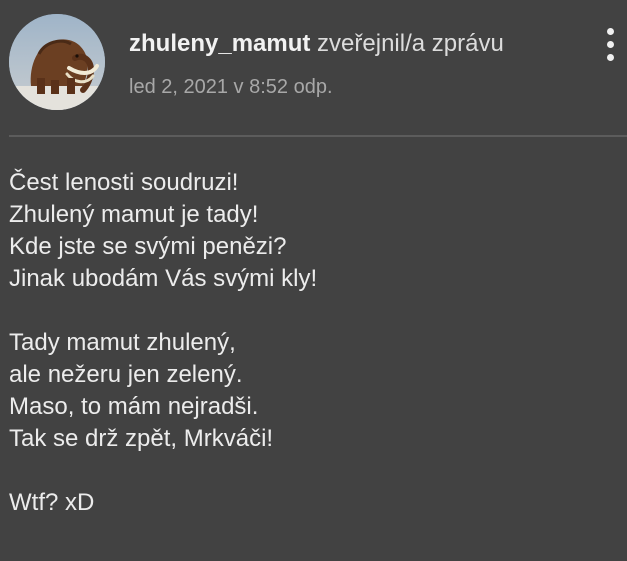  Describe the element at coordinates (134, 406) in the screenshot. I see `message-line: Maso, to mám nejradši.` at that location.